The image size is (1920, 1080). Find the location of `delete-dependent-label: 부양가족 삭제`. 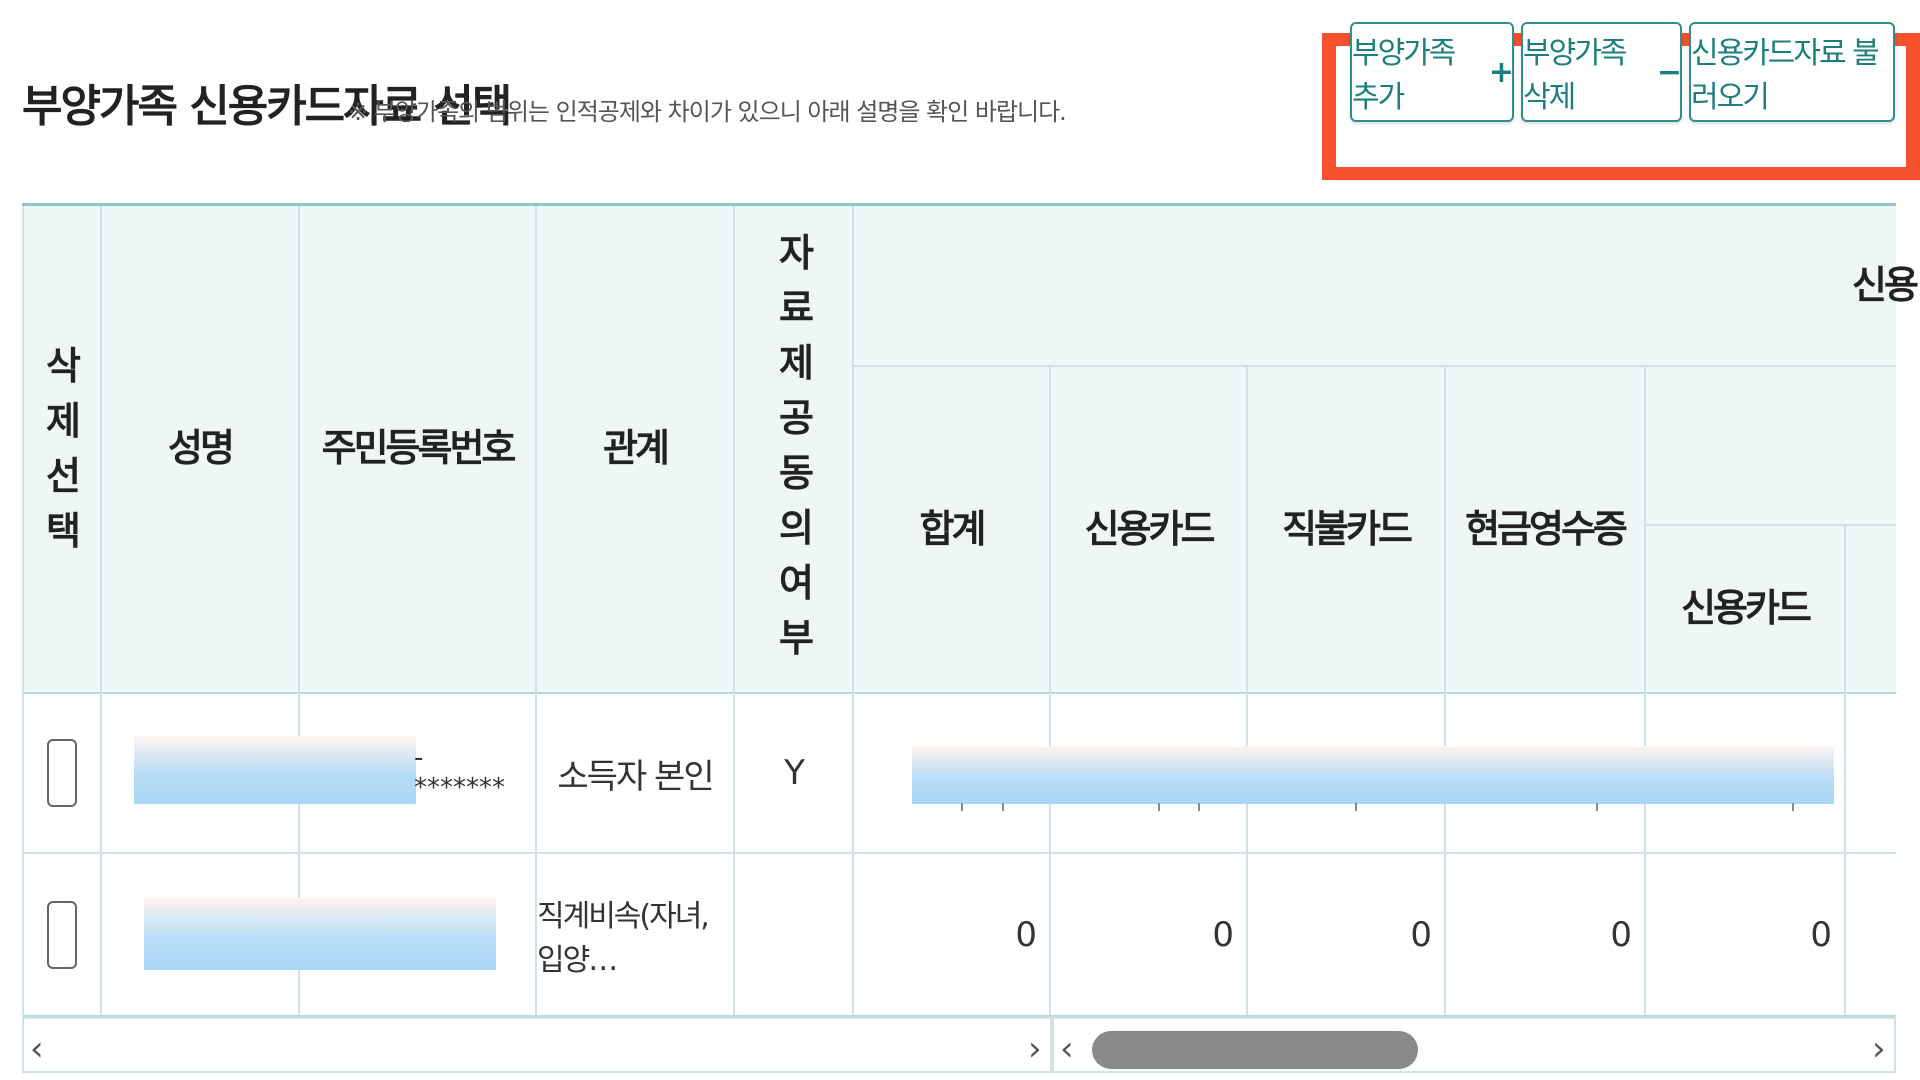

delete-dependent-label: 부양가족 삭제 is located at coordinates (1575, 75).